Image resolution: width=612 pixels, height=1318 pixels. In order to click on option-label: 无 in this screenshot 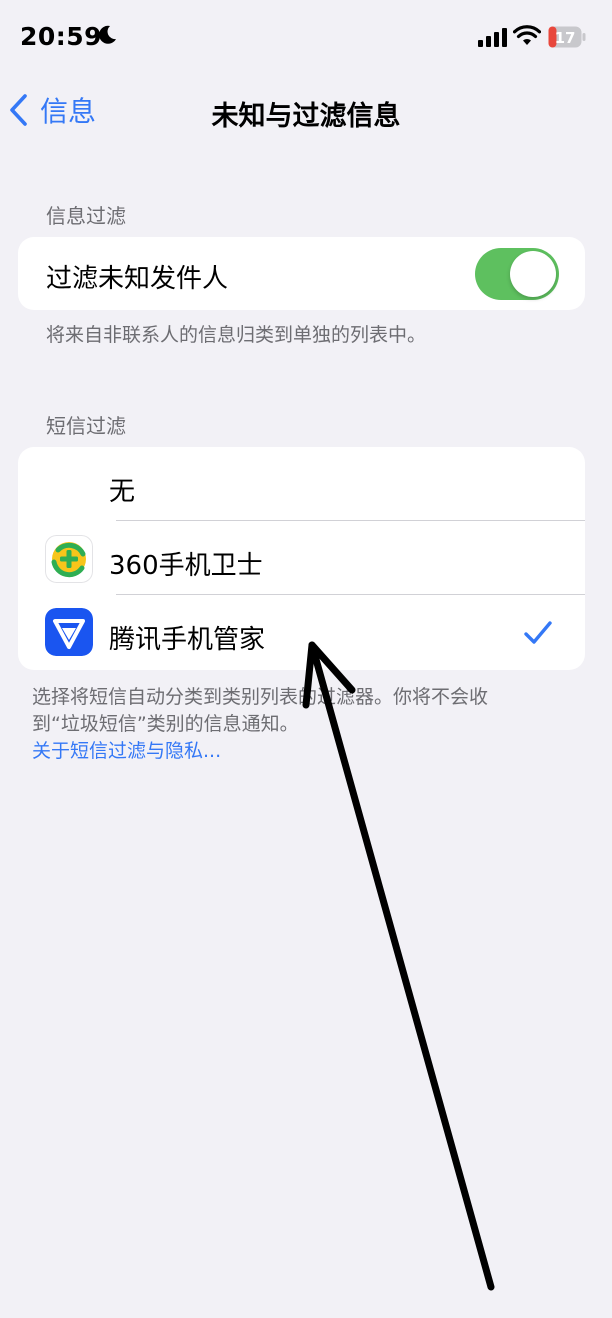, I will do `click(122, 492)`.